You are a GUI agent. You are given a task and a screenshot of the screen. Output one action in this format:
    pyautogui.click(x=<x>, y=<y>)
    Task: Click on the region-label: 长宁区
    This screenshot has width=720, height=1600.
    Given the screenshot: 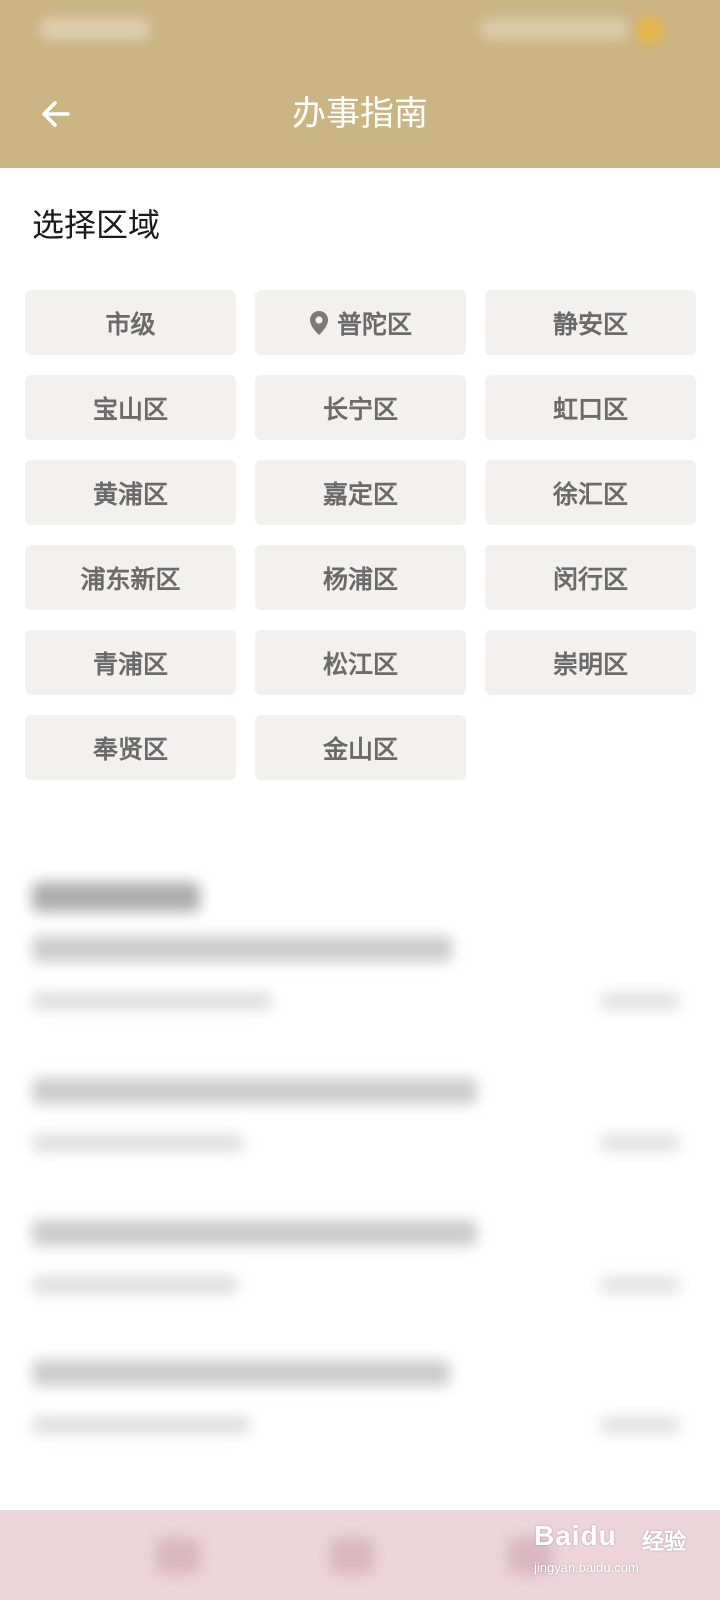 What is the action you would take?
    pyautogui.click(x=360, y=409)
    